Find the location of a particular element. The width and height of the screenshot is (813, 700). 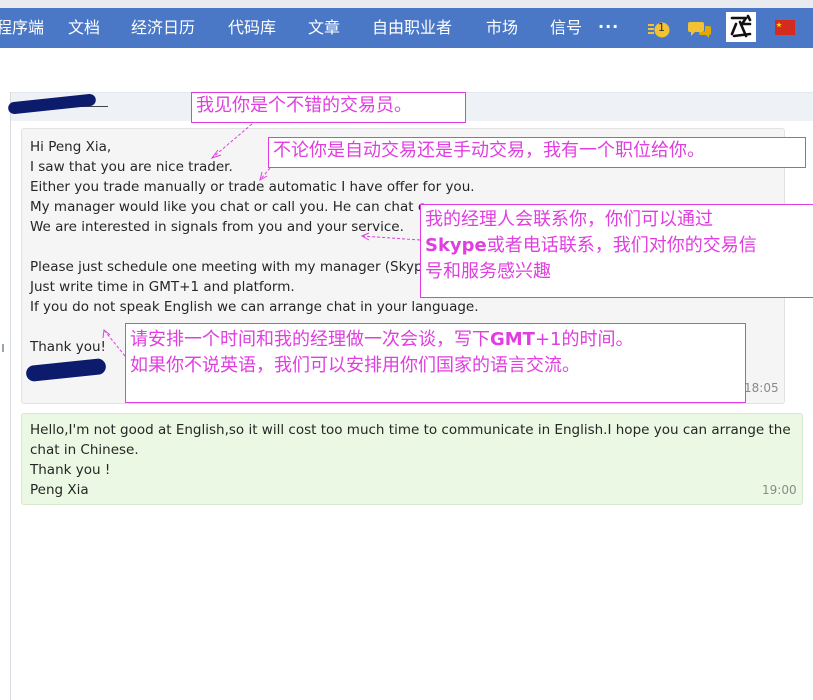

annotation-schedule-line-1-pre: 请安排一个时间和我的经理做一次会谈，写下 is located at coordinates (310, 339).